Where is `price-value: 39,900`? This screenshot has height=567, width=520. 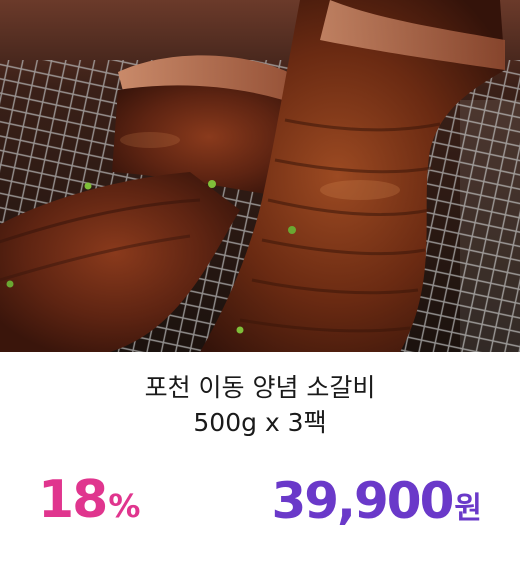
price-value: 39,900 is located at coordinates (362, 501).